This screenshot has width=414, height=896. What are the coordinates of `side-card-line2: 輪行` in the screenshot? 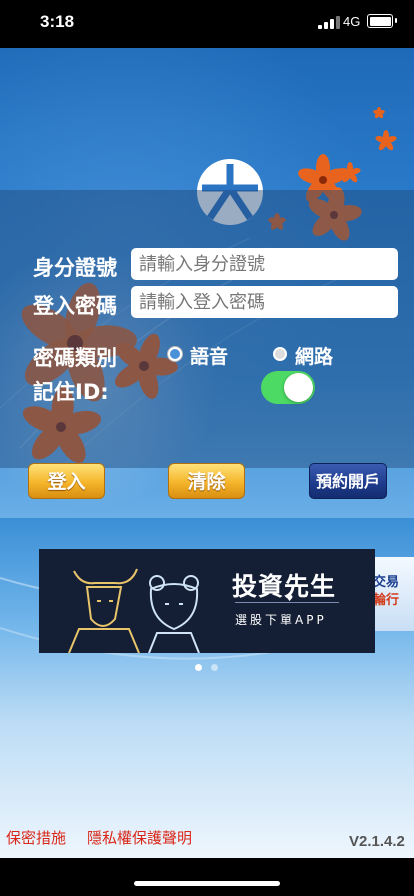 It's located at (387, 600).